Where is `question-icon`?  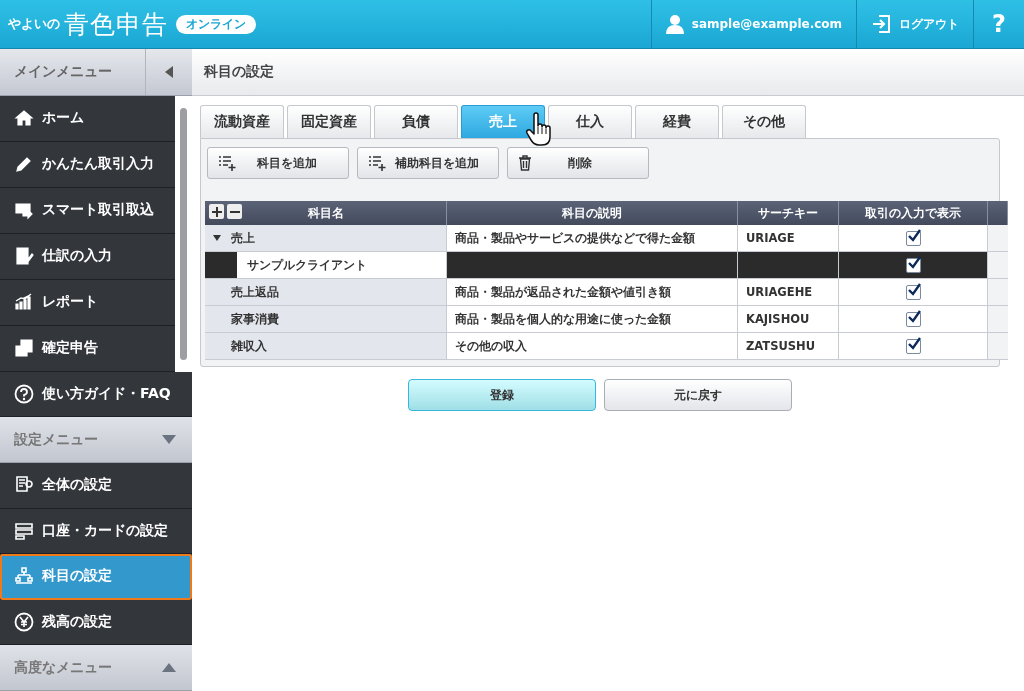 question-icon is located at coordinates (24, 393).